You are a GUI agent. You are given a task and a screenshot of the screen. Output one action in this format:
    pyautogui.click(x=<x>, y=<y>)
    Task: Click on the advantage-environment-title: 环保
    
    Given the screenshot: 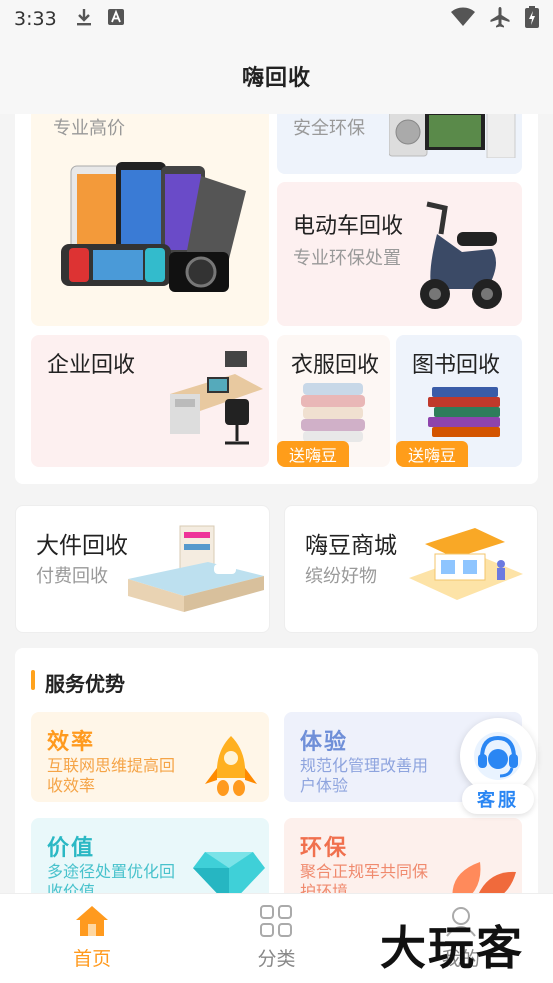 What is the action you would take?
    pyautogui.click(x=324, y=848)
    